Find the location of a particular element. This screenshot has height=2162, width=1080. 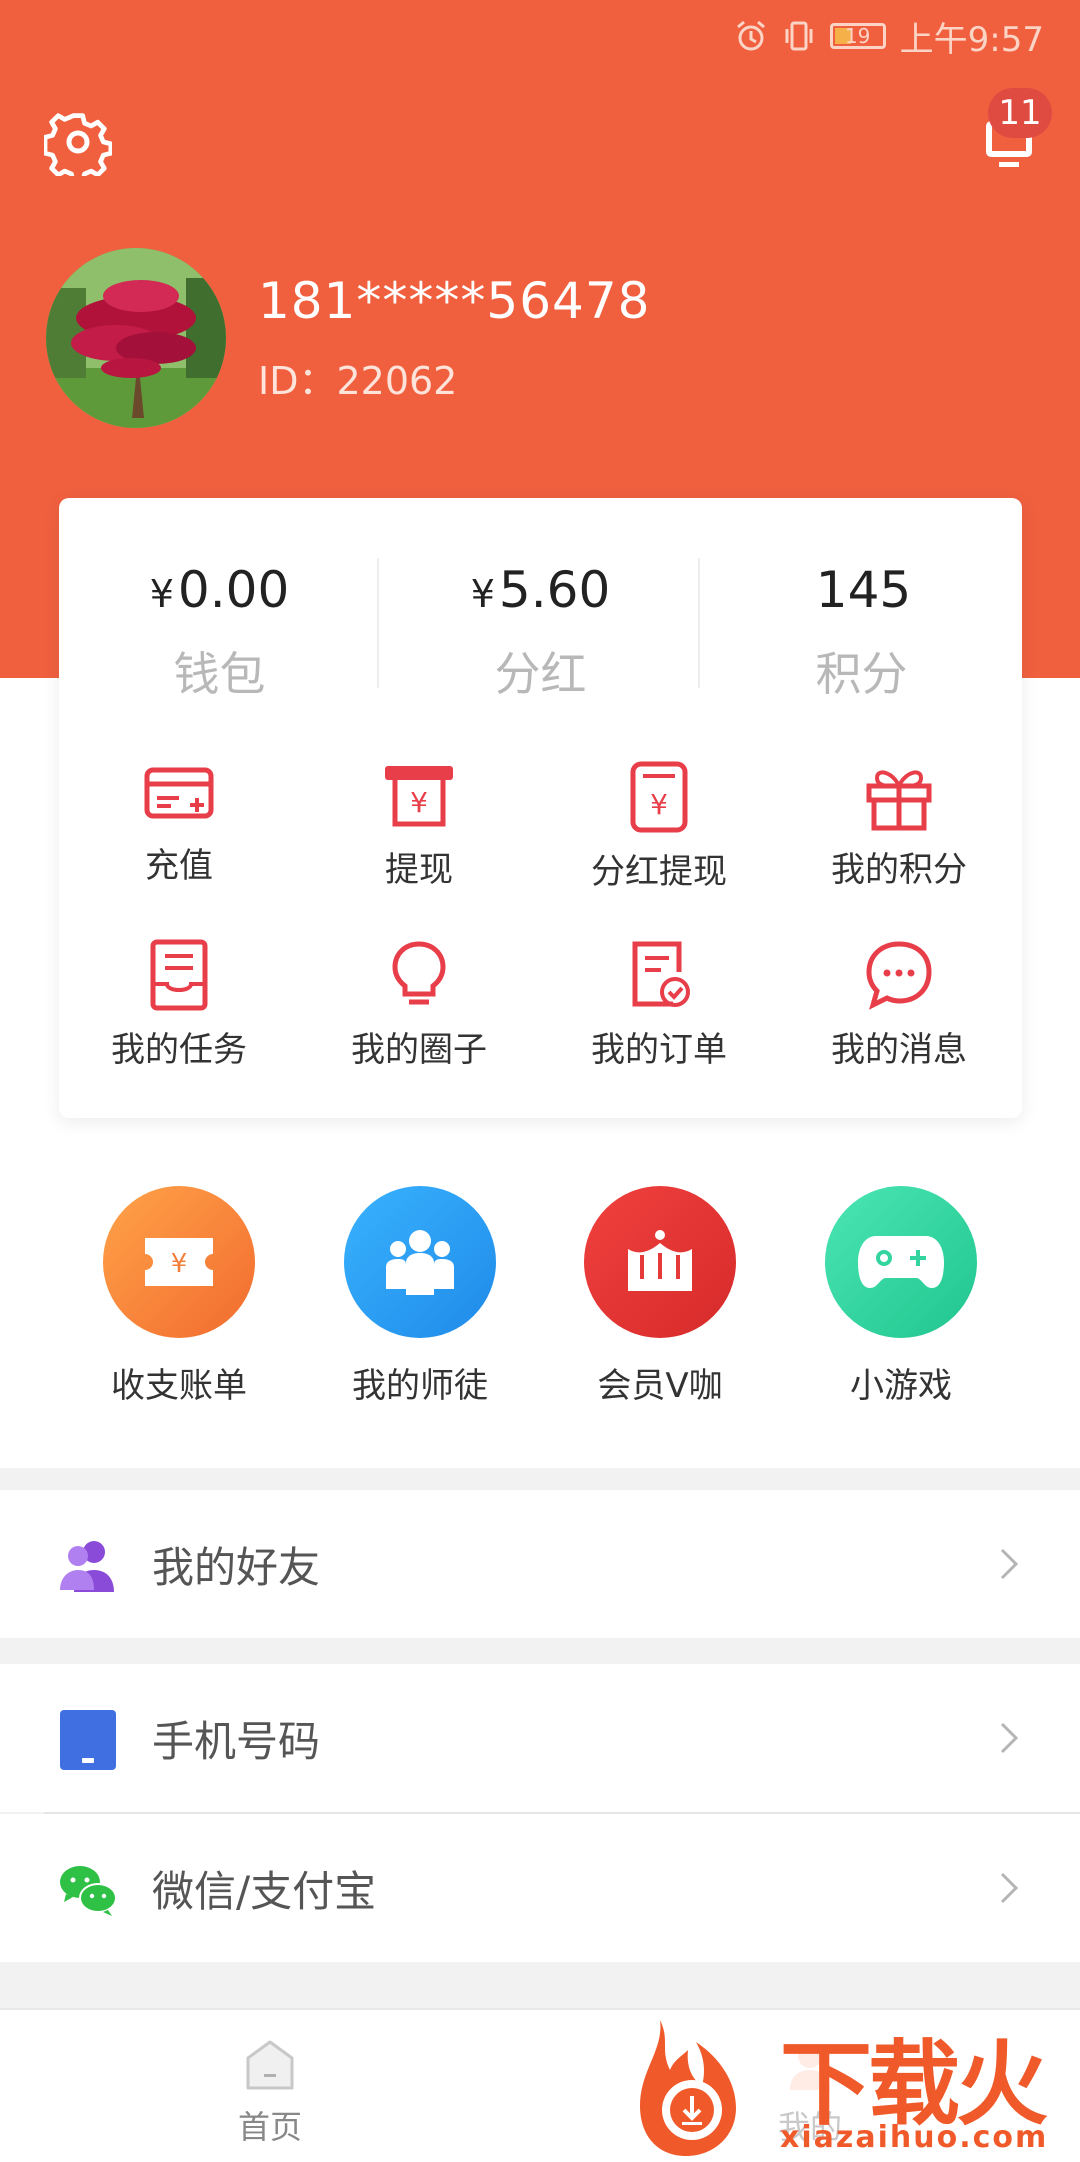

tab-label: 首页 is located at coordinates (269, 2127).